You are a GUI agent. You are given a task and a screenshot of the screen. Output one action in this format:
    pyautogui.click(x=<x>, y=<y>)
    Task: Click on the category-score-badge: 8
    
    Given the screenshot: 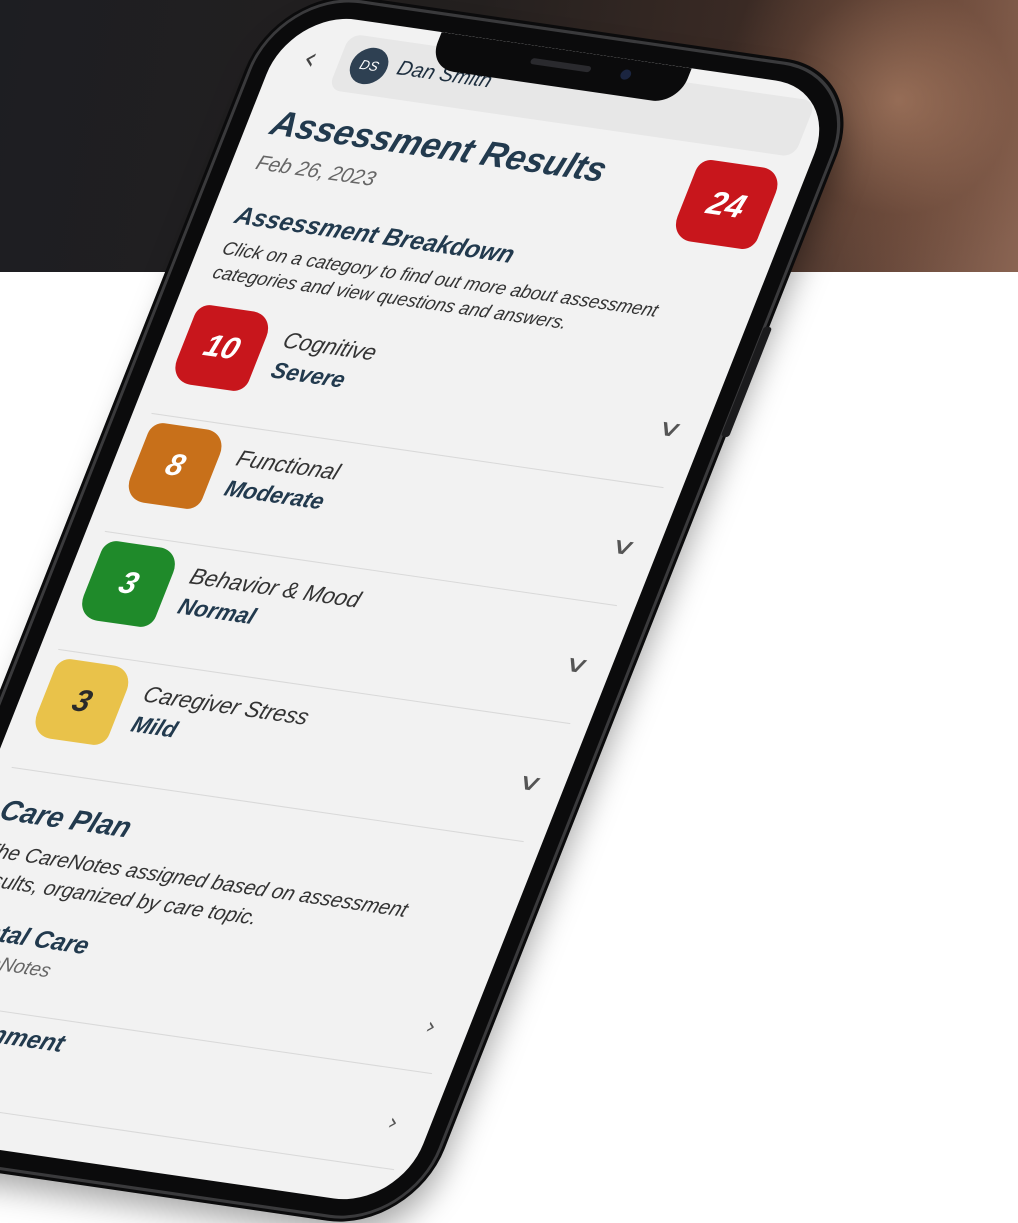 What is the action you would take?
    pyautogui.click(x=175, y=466)
    